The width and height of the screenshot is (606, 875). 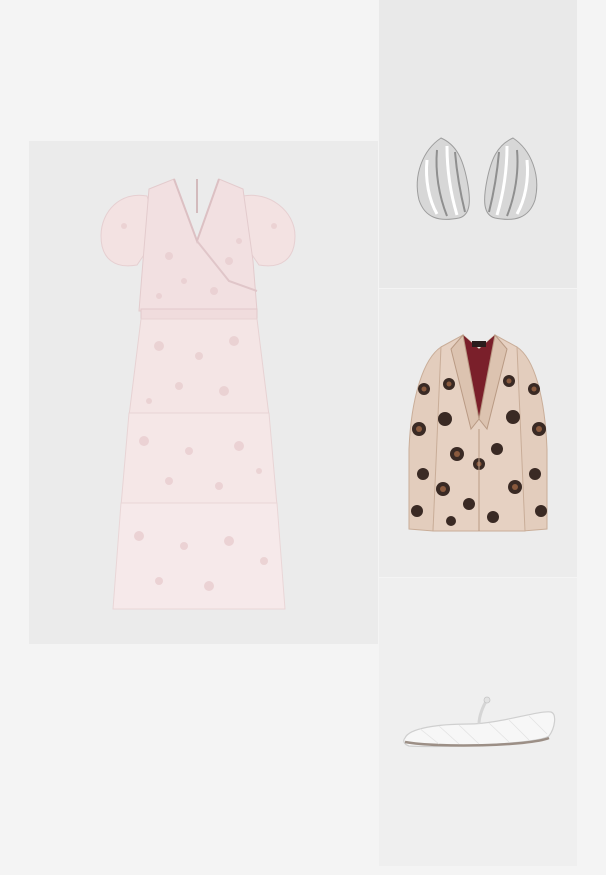 I want to click on earrings-image, so click(x=477, y=178).